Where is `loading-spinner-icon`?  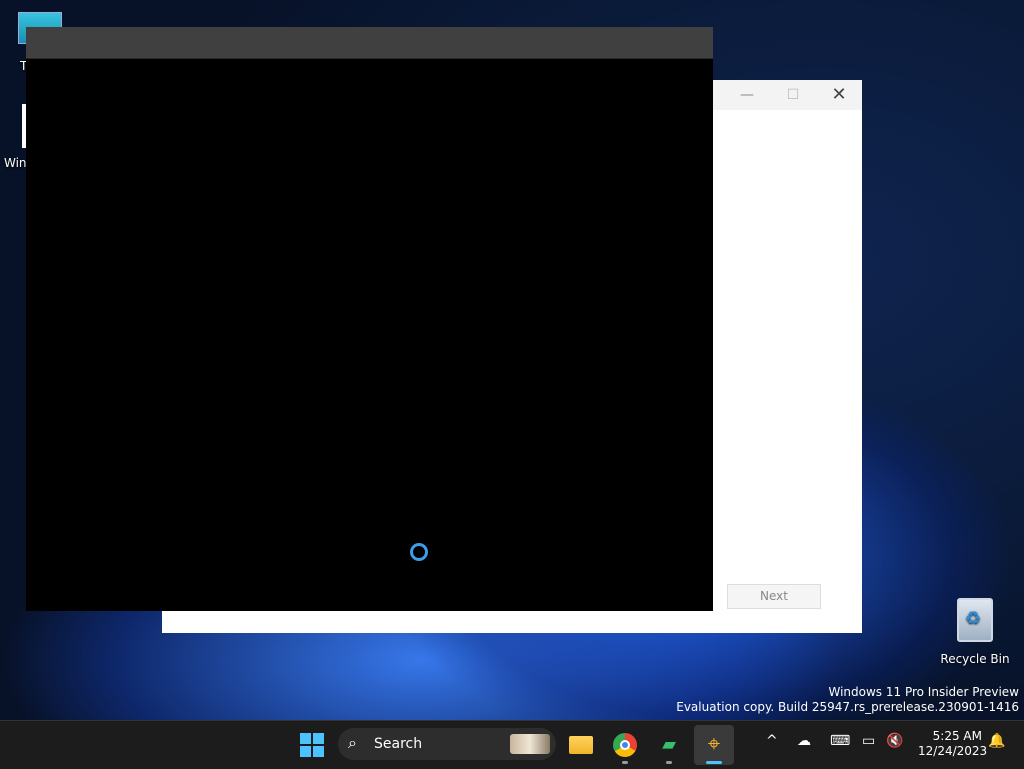 loading-spinner-icon is located at coordinates (419, 552).